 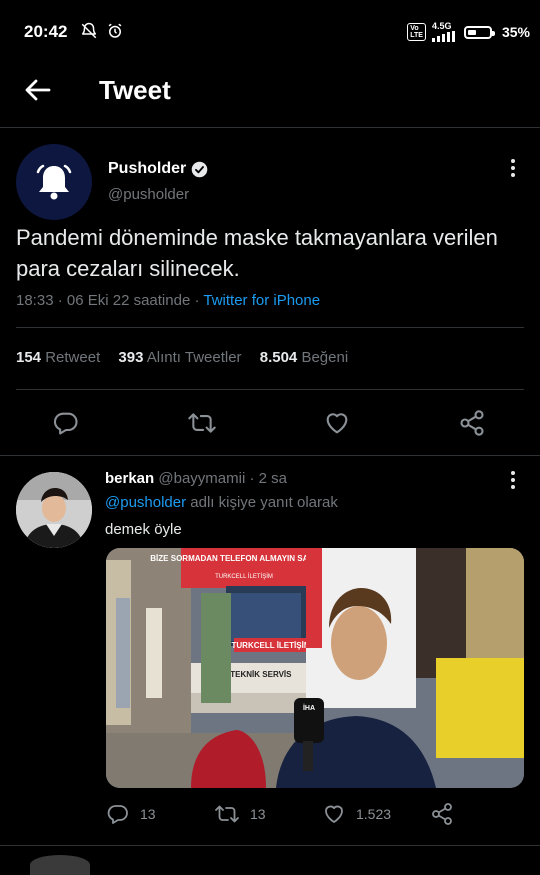 I want to click on volte-icon: Vo LTE, so click(x=416, y=32).